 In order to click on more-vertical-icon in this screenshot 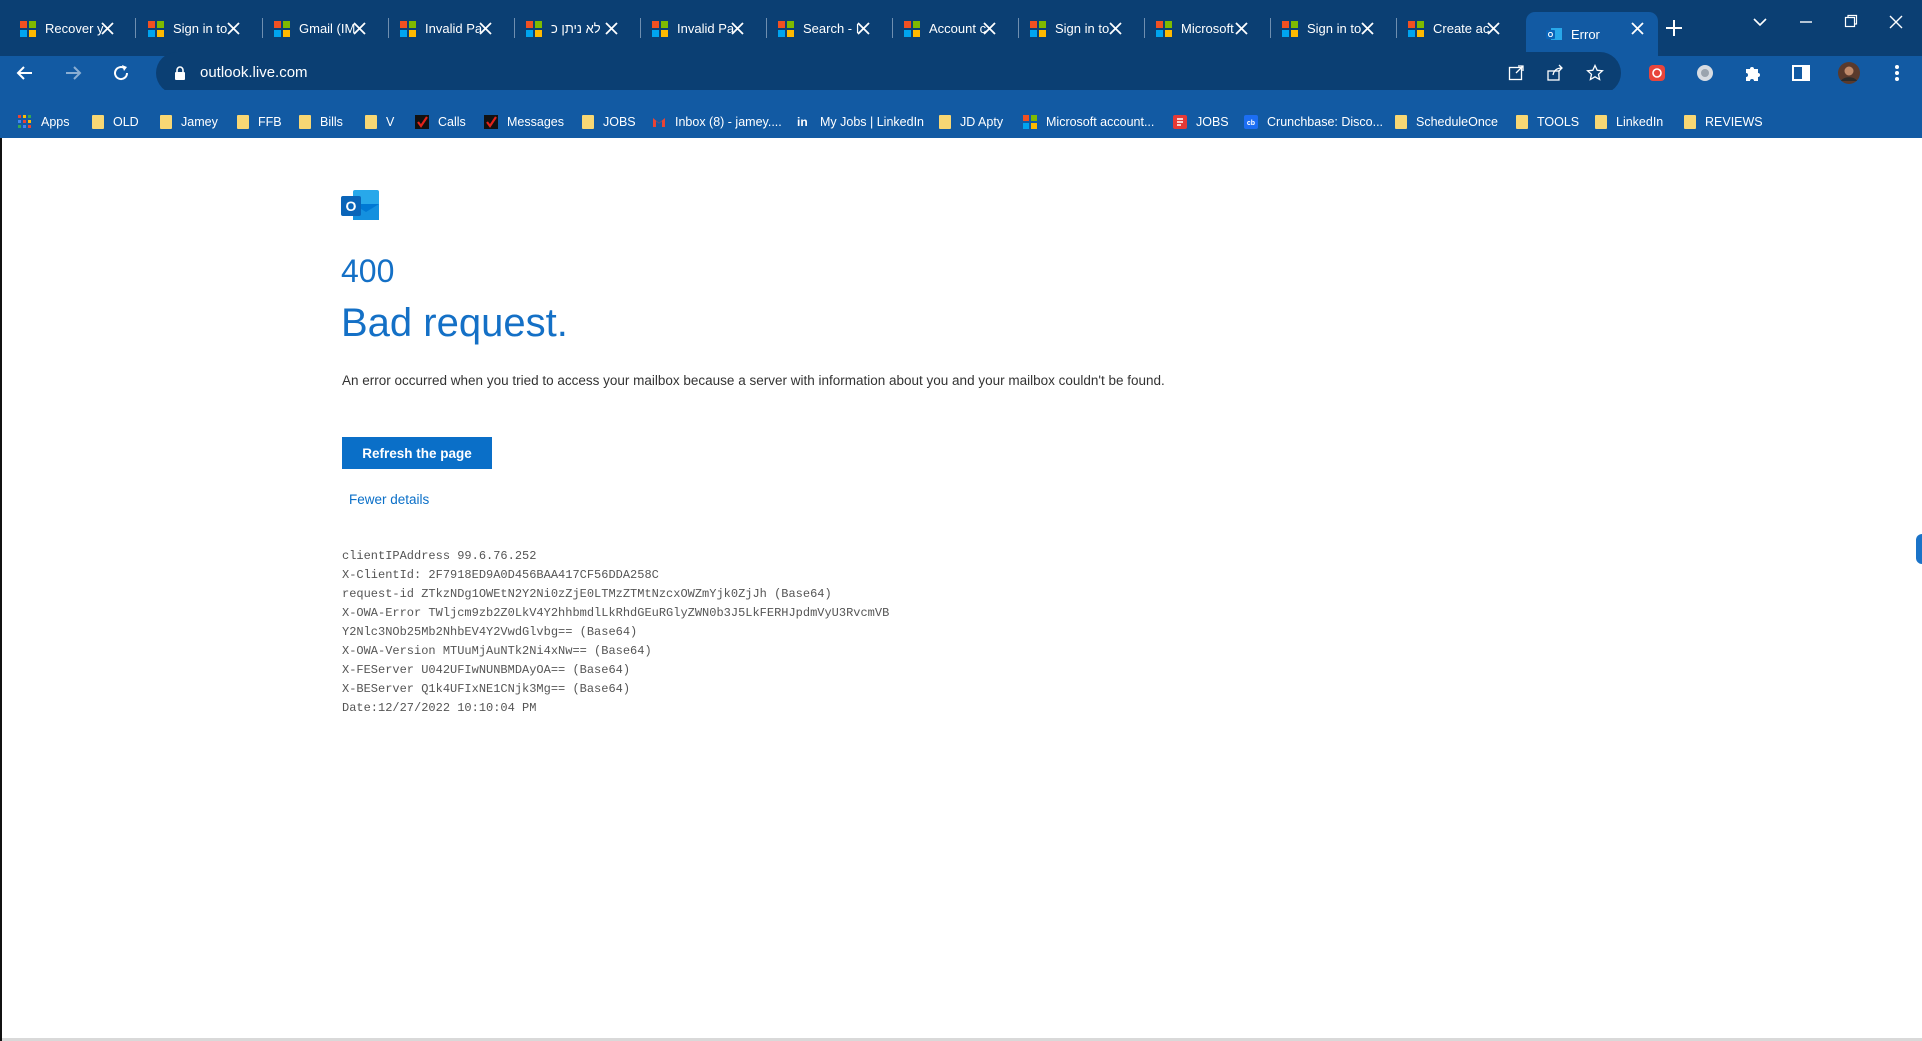, I will do `click(1897, 73)`.